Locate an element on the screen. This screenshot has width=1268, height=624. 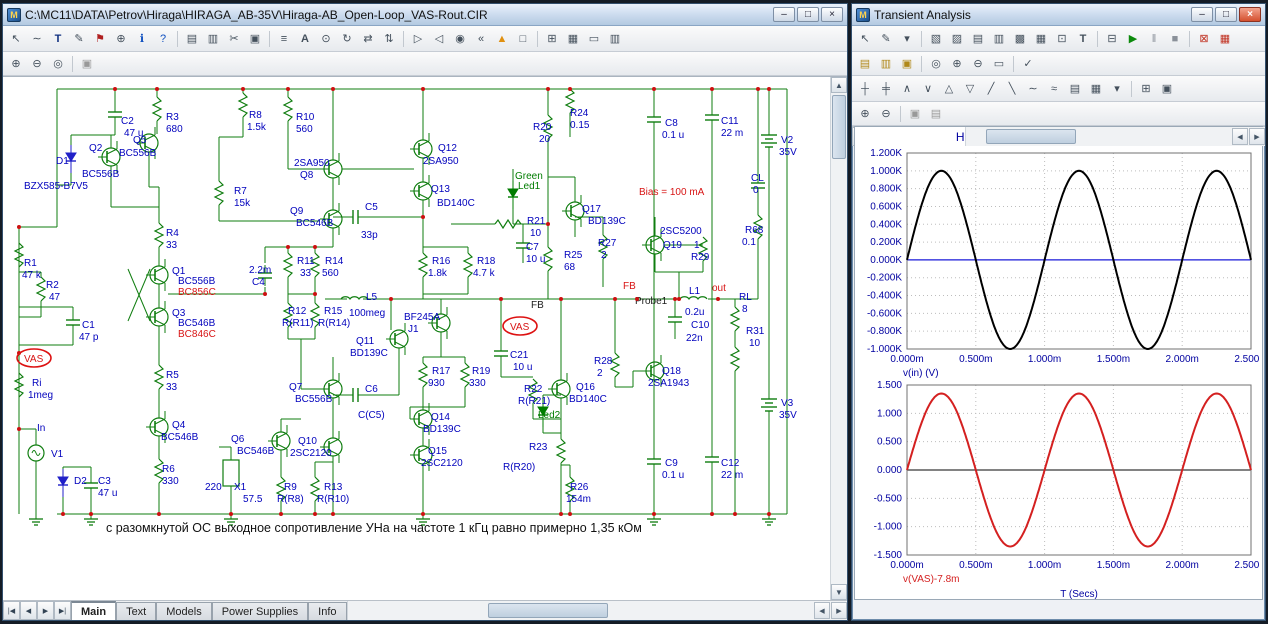
print-icon: ▭ is located at coordinates (999, 64).